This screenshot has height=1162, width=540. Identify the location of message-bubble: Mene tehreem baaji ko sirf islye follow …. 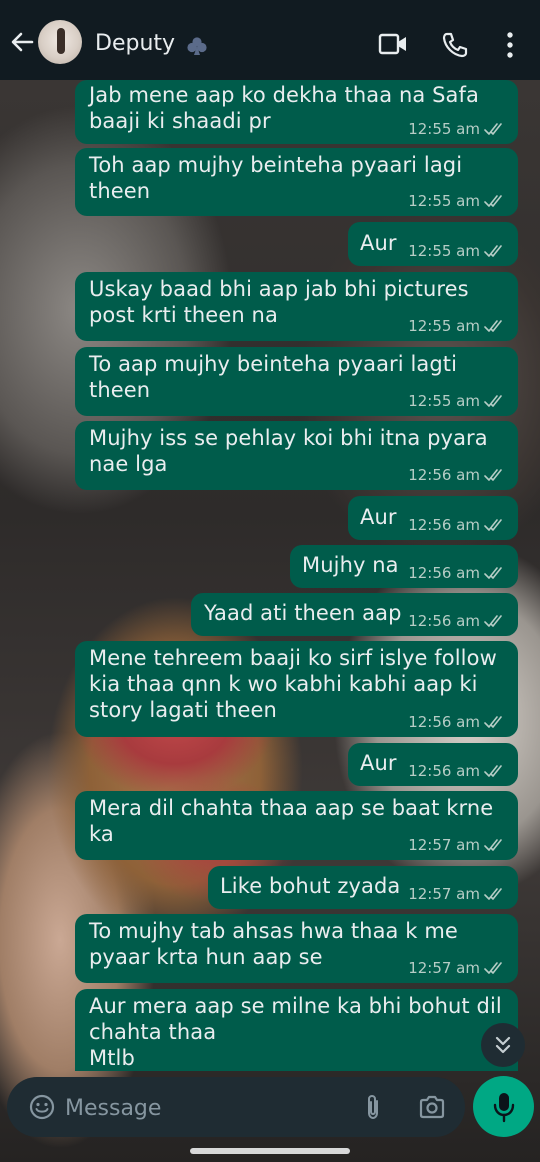
(296, 689).